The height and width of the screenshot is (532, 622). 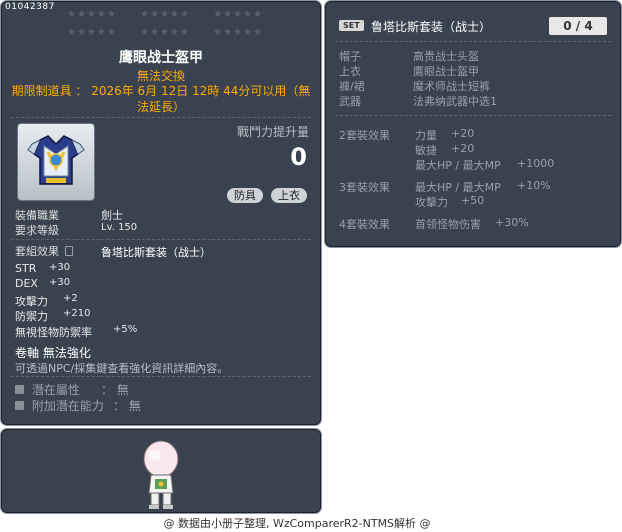 I want to click on scroll-status: 卷軸 無法強化, so click(x=53, y=353).